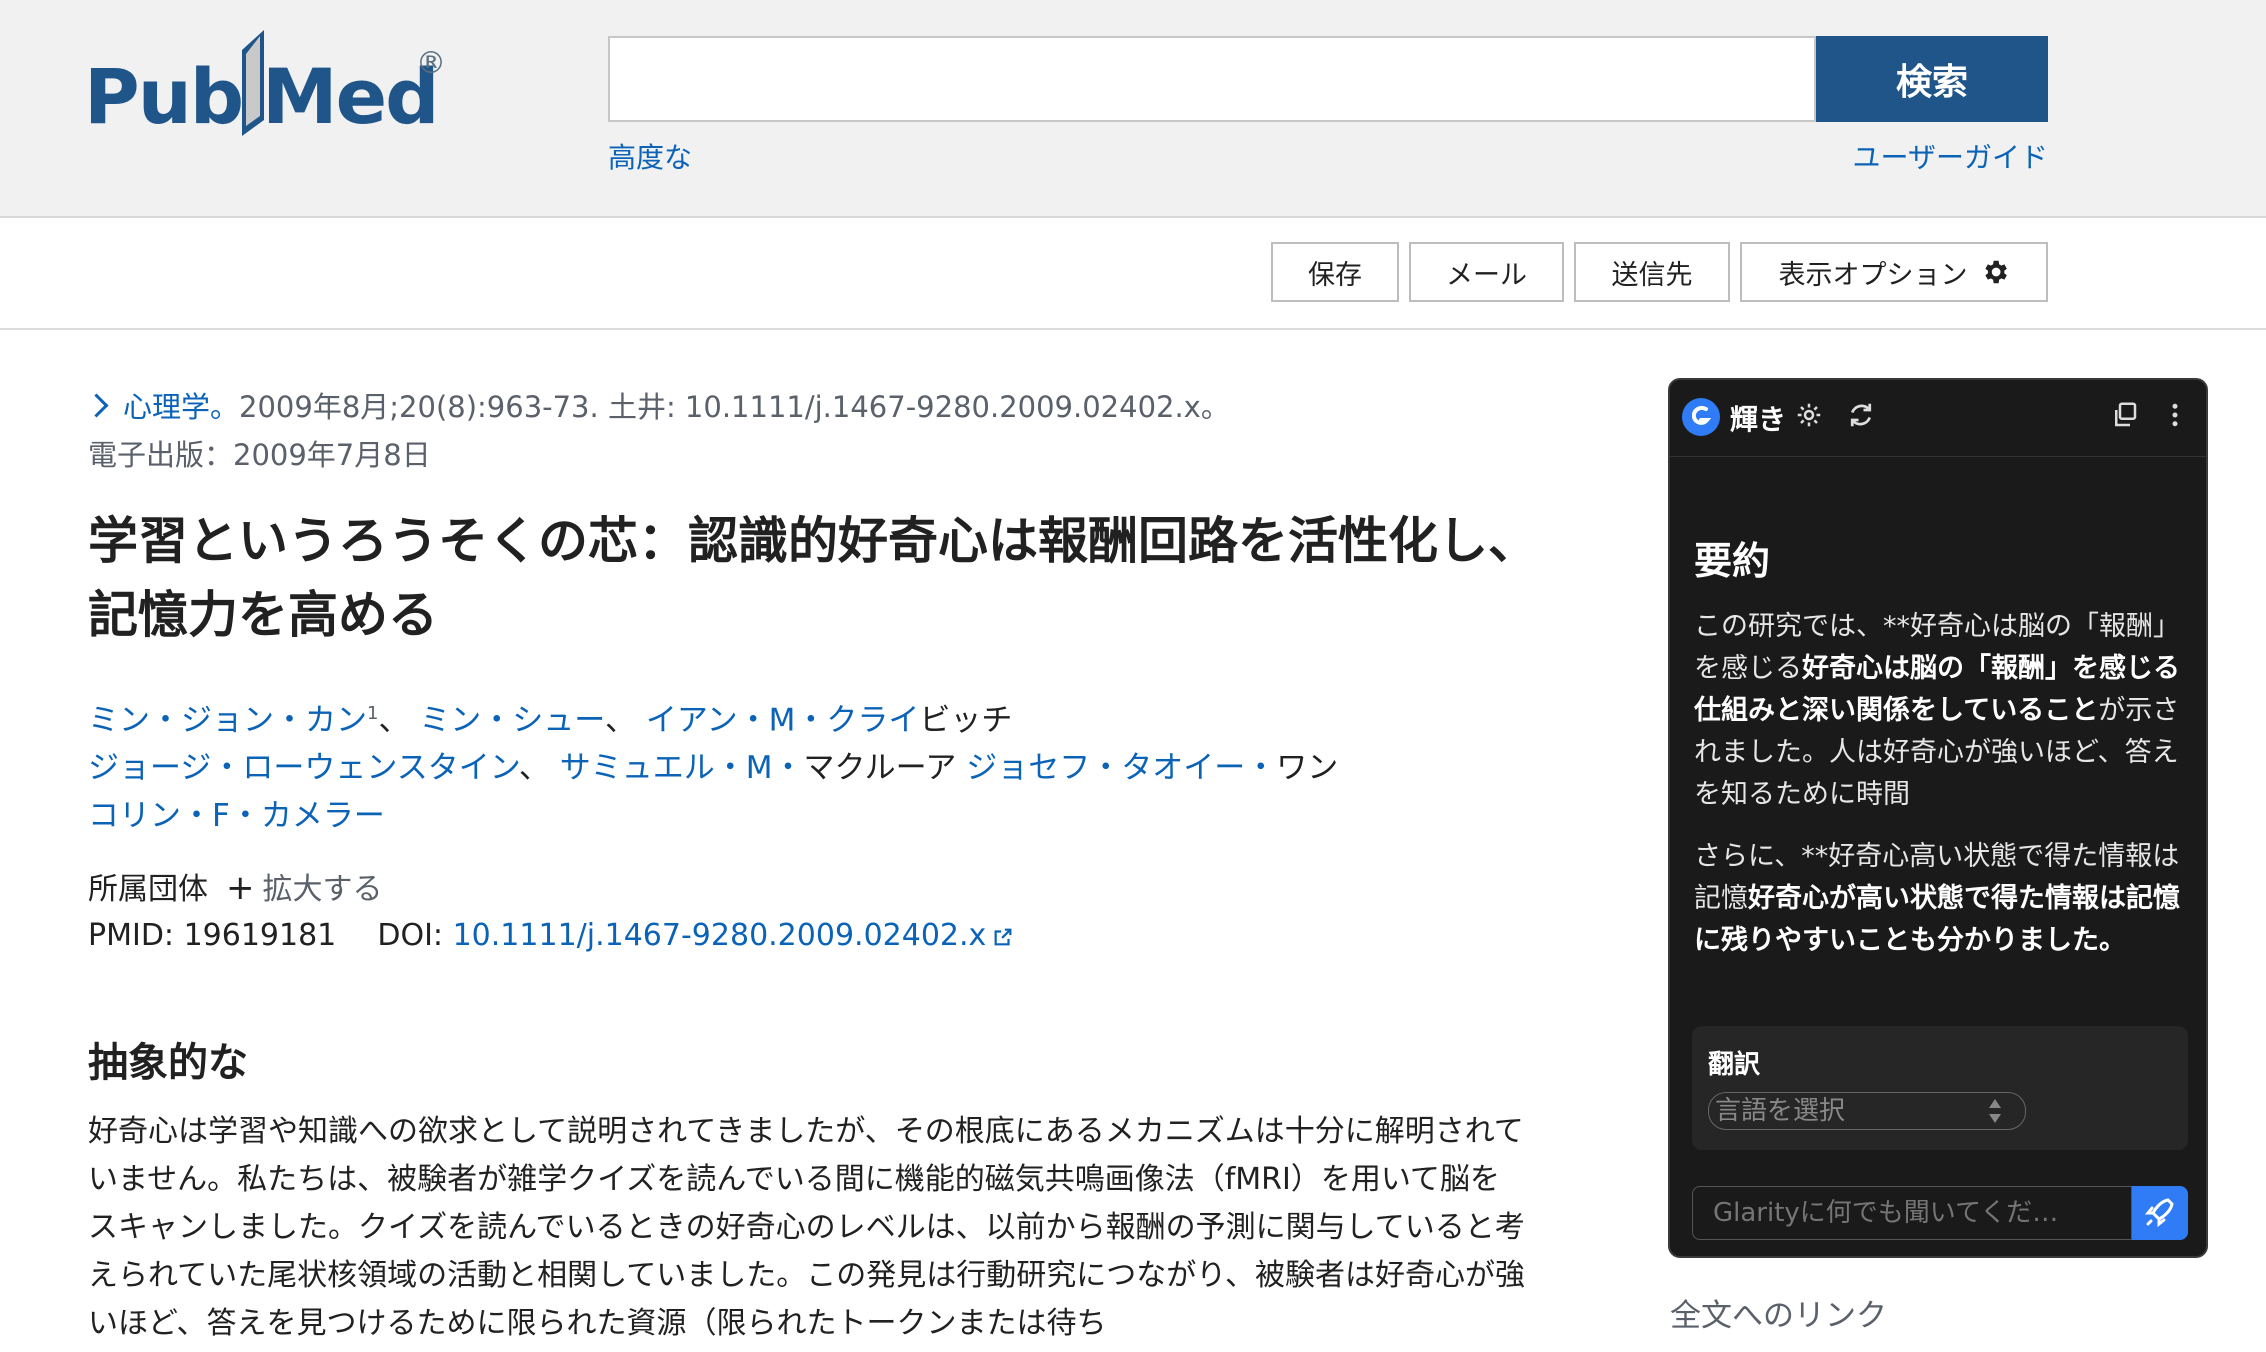  Describe the element at coordinates (1873, 275) in the screenshot. I see `display-options-label: 表示オプション` at that location.